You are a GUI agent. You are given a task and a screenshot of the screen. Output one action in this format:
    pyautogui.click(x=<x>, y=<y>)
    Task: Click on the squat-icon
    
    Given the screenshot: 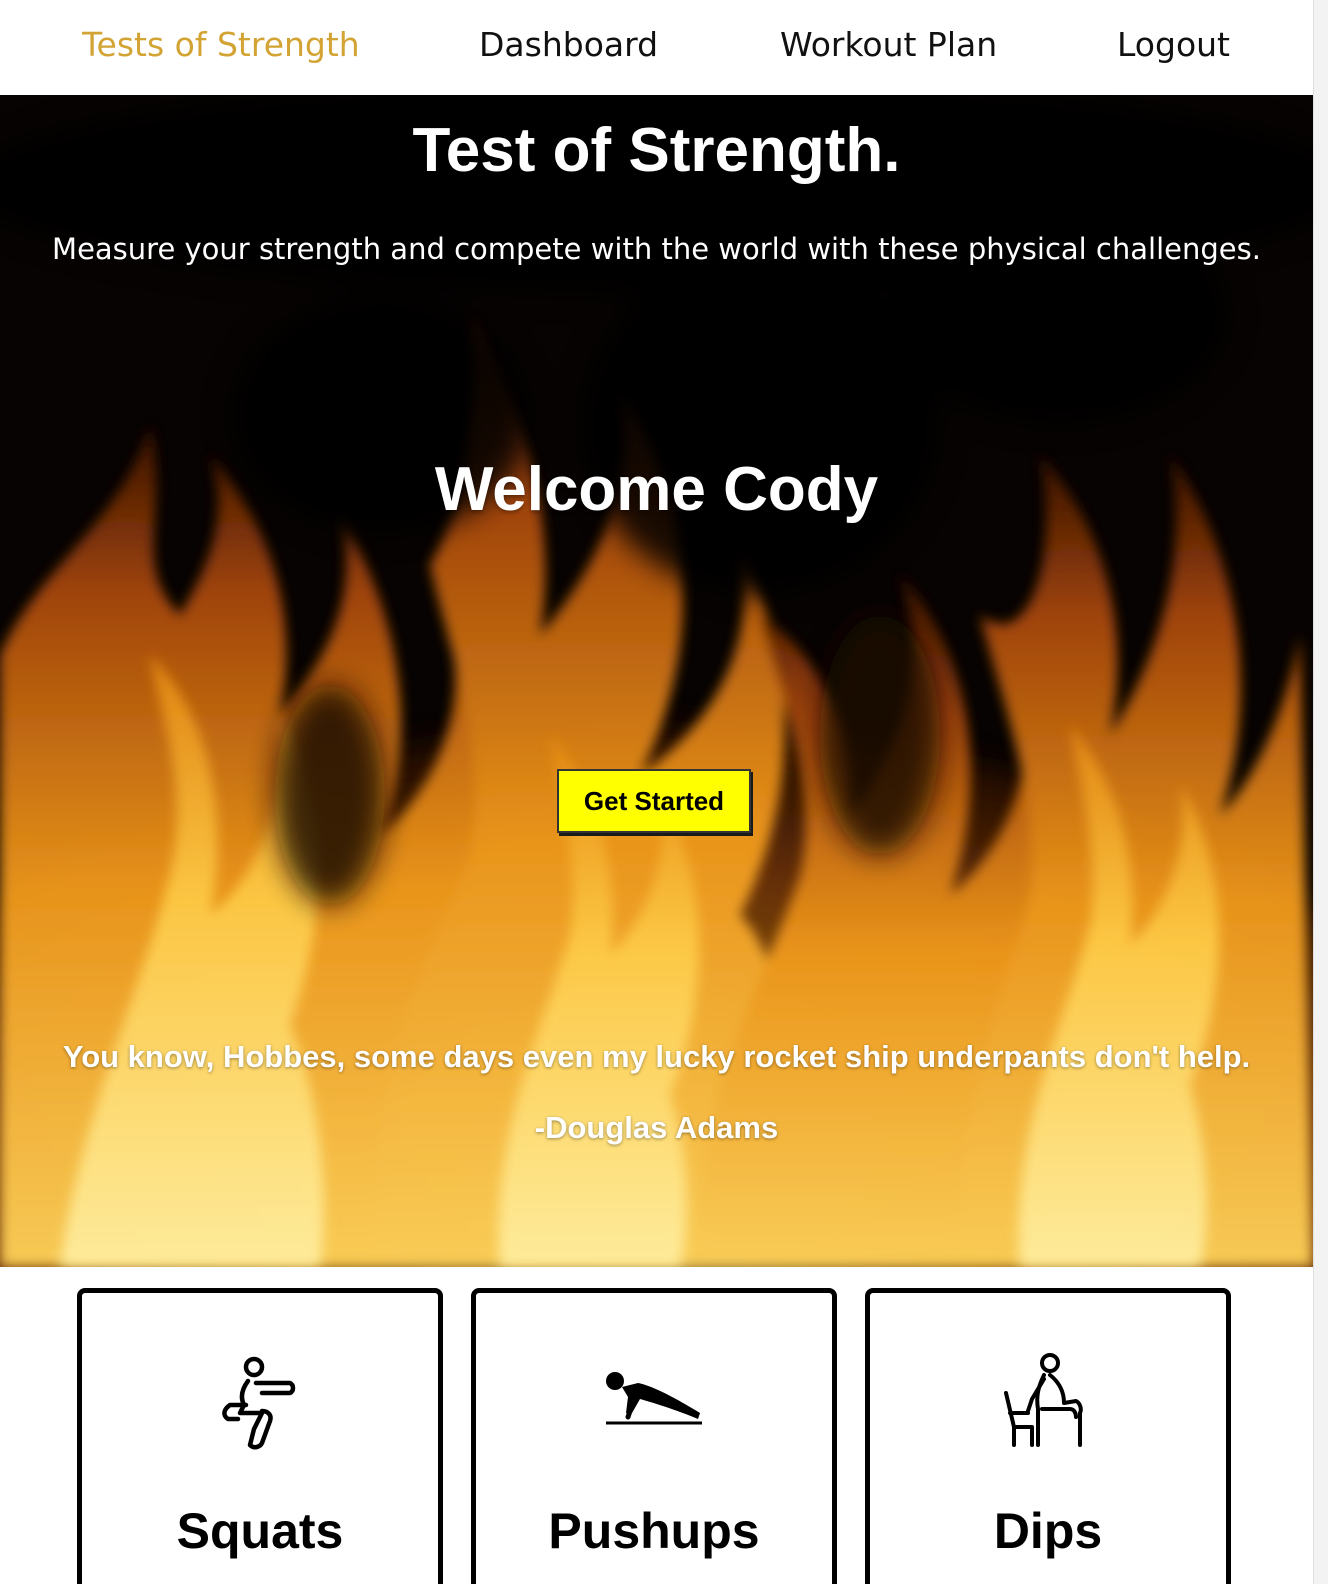 What is the action you would take?
    pyautogui.click(x=259, y=1403)
    